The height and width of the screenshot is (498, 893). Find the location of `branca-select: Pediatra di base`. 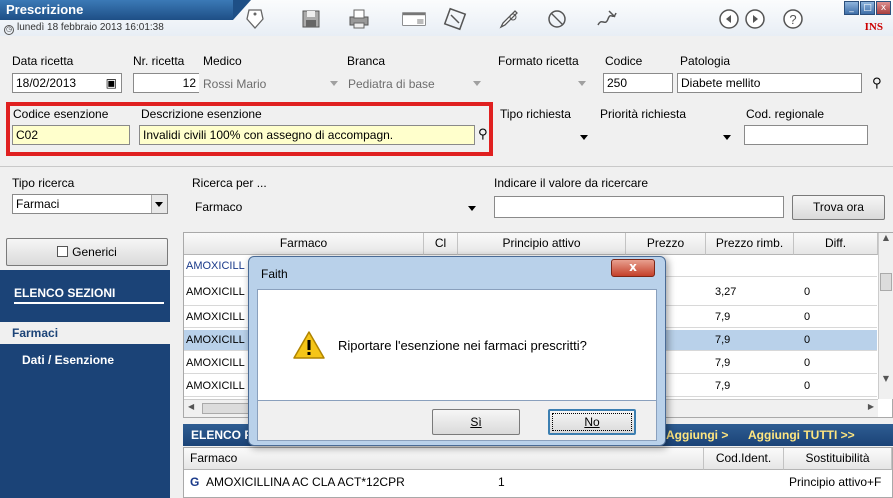

branca-select: Pediatra di base is located at coordinates (415, 85).